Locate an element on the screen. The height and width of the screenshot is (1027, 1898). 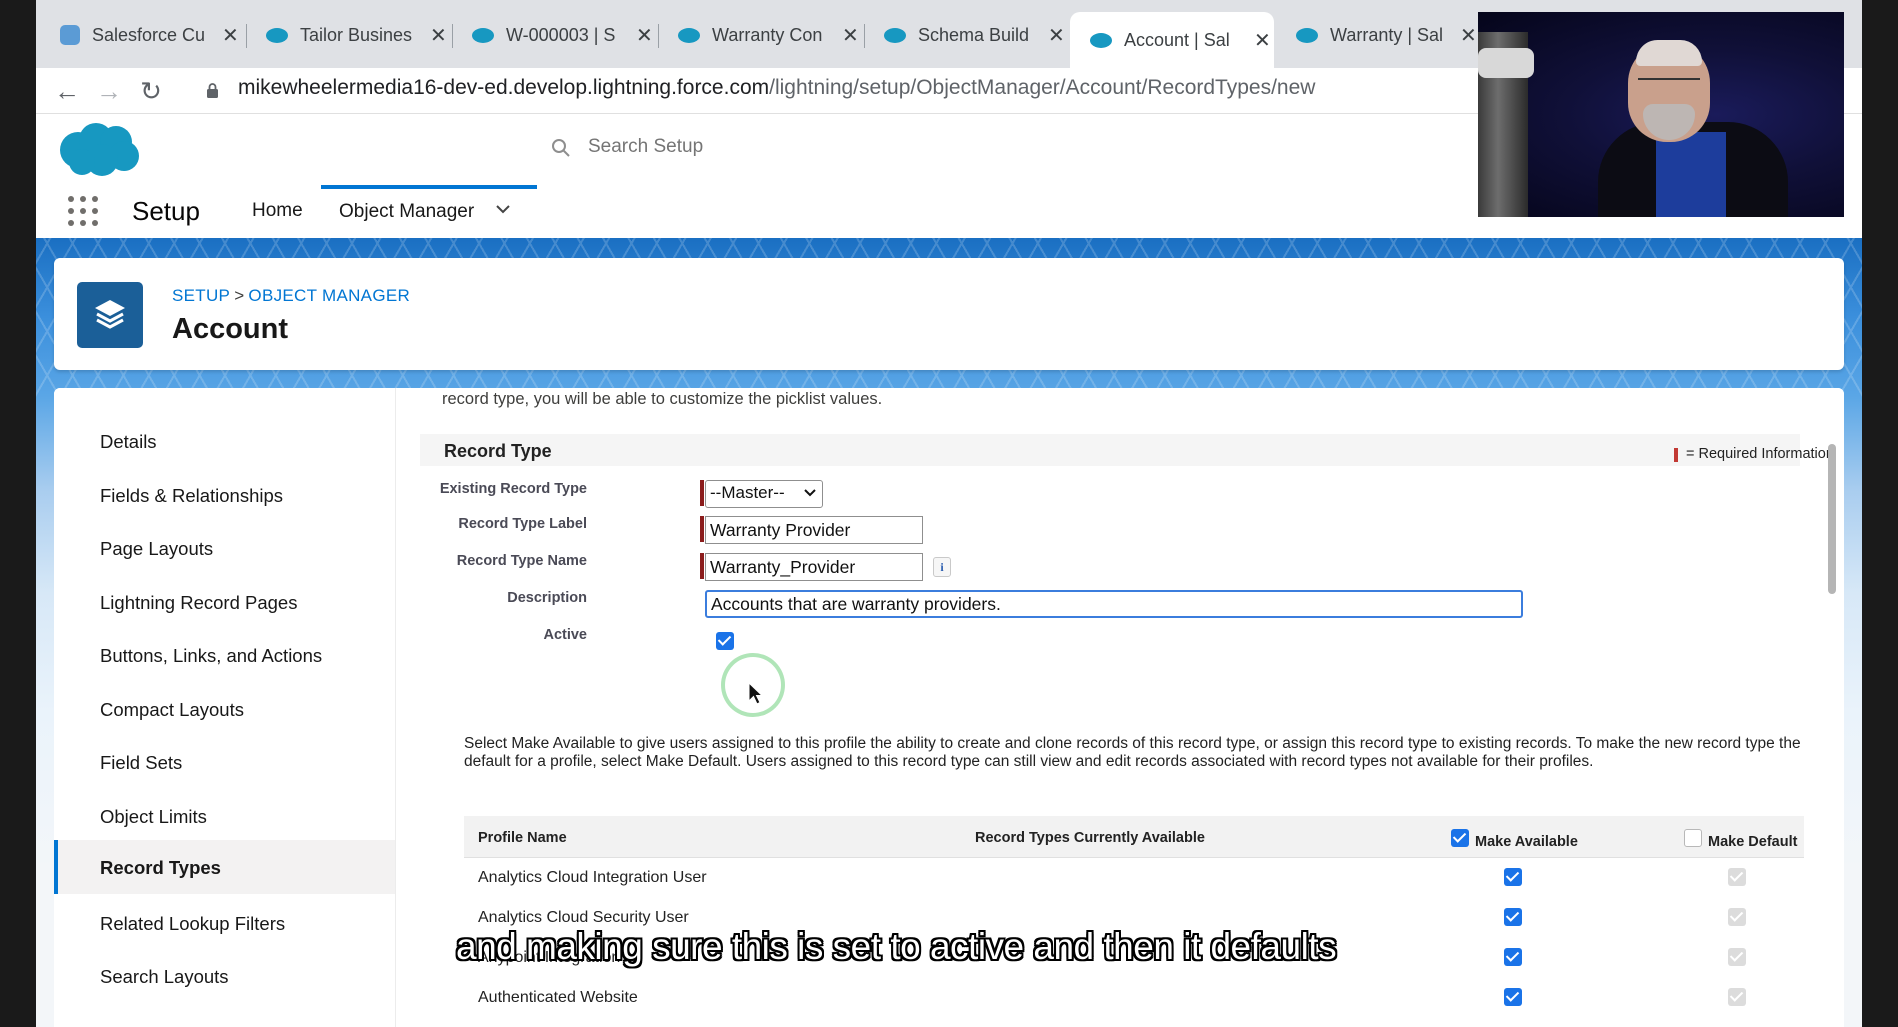
label-existing-record-type: Existing Record Type is located at coordinates (513, 489).